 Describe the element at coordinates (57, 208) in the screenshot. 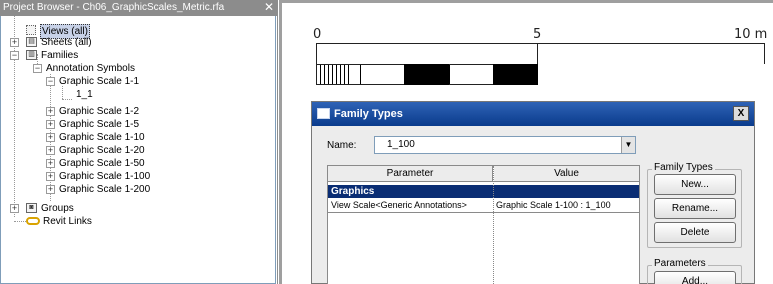

I see `tree-node-groups-label: Groups` at that location.